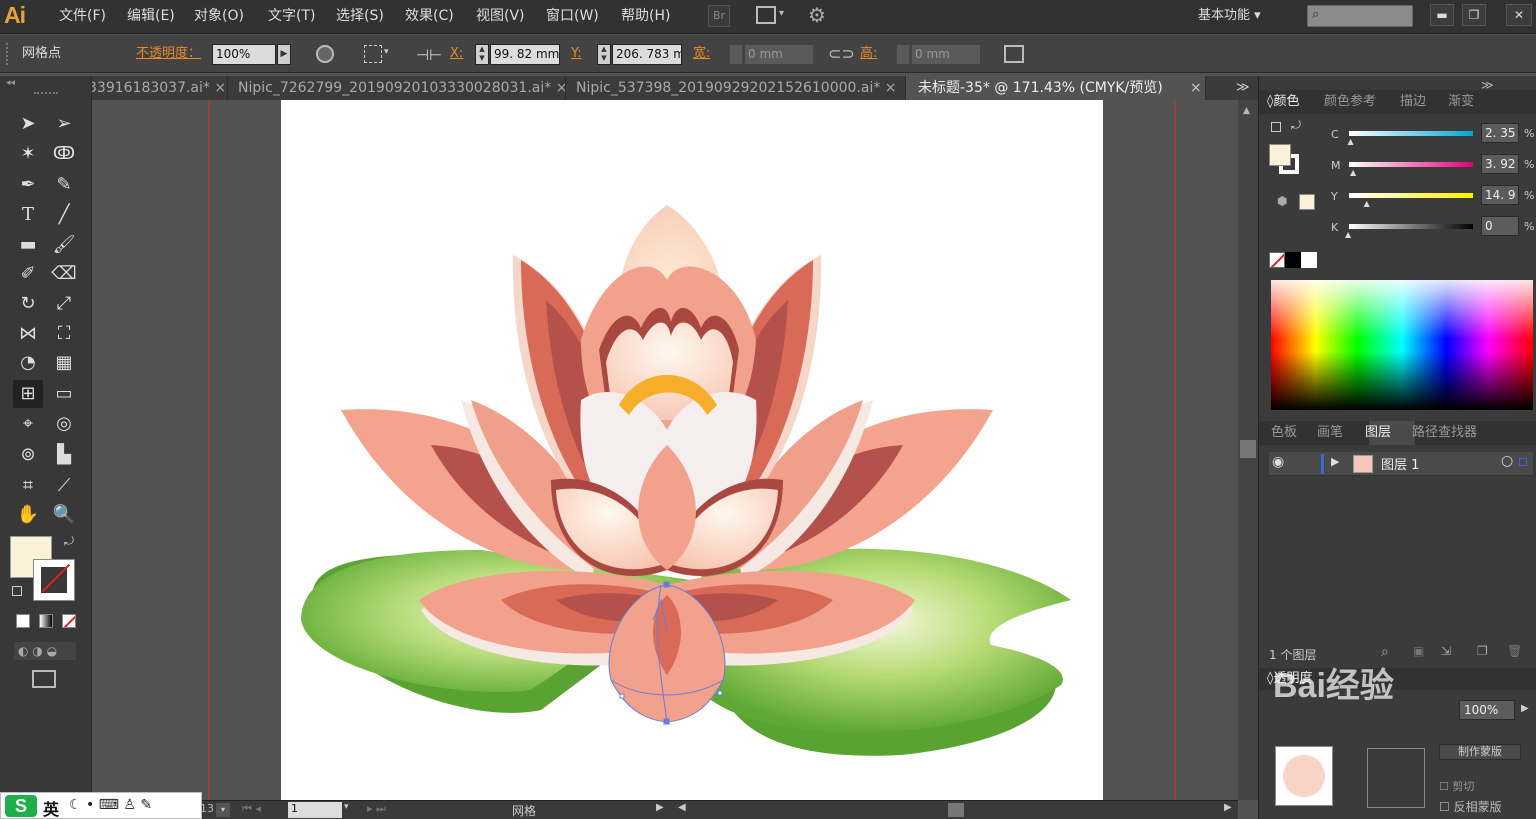 The image size is (1536, 819). What do you see at coordinates (207, 808) in the screenshot?
I see `zoom-value: 13` at bounding box center [207, 808].